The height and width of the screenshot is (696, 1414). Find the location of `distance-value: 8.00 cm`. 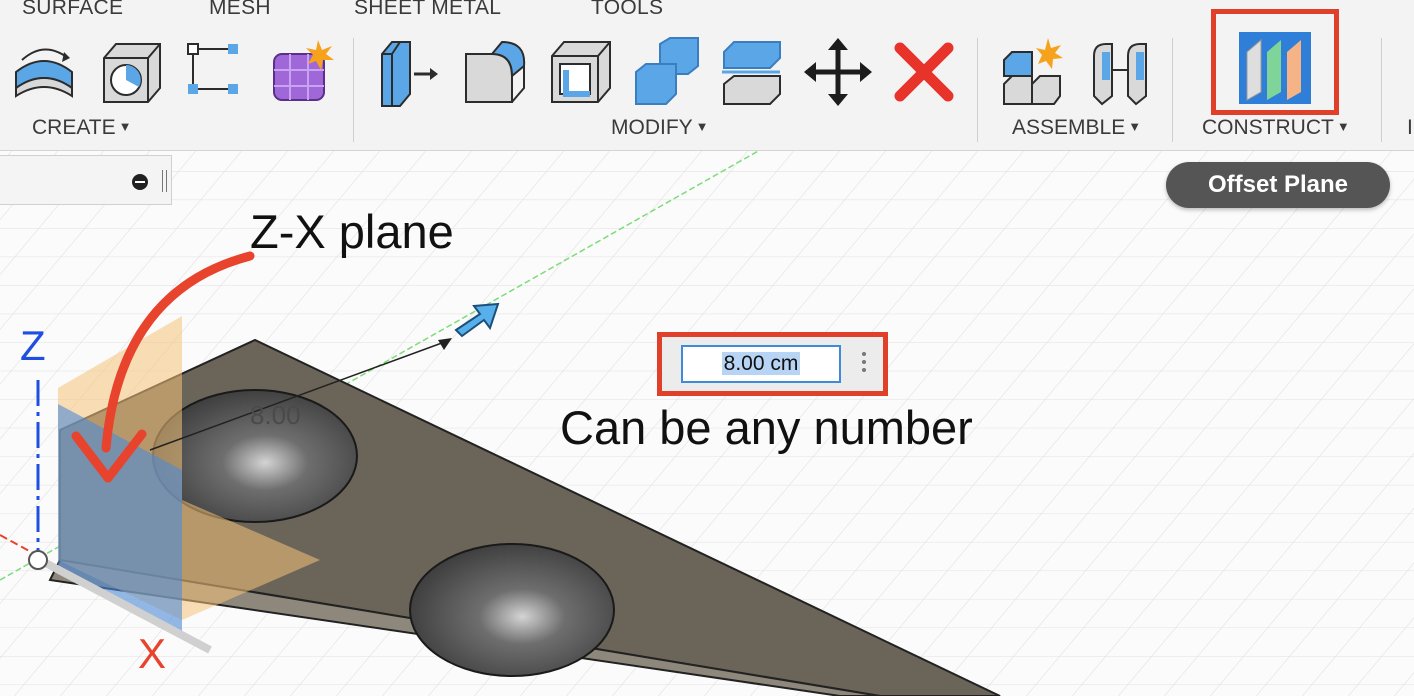

distance-value: 8.00 cm is located at coordinates (761, 363).